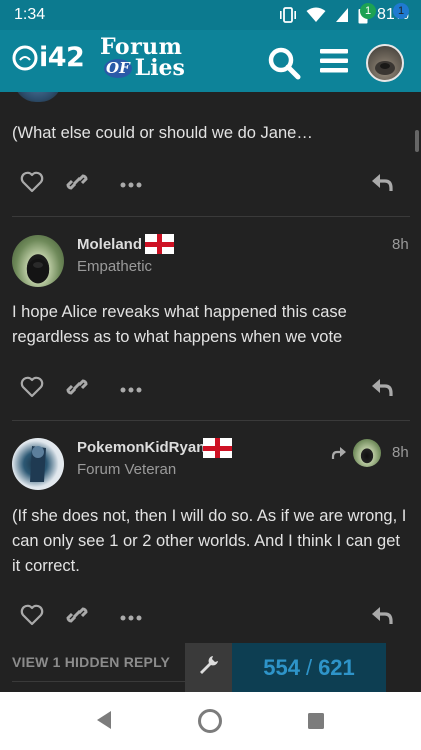  Describe the element at coordinates (288, 15) in the screenshot. I see `vibrate-icon` at that location.